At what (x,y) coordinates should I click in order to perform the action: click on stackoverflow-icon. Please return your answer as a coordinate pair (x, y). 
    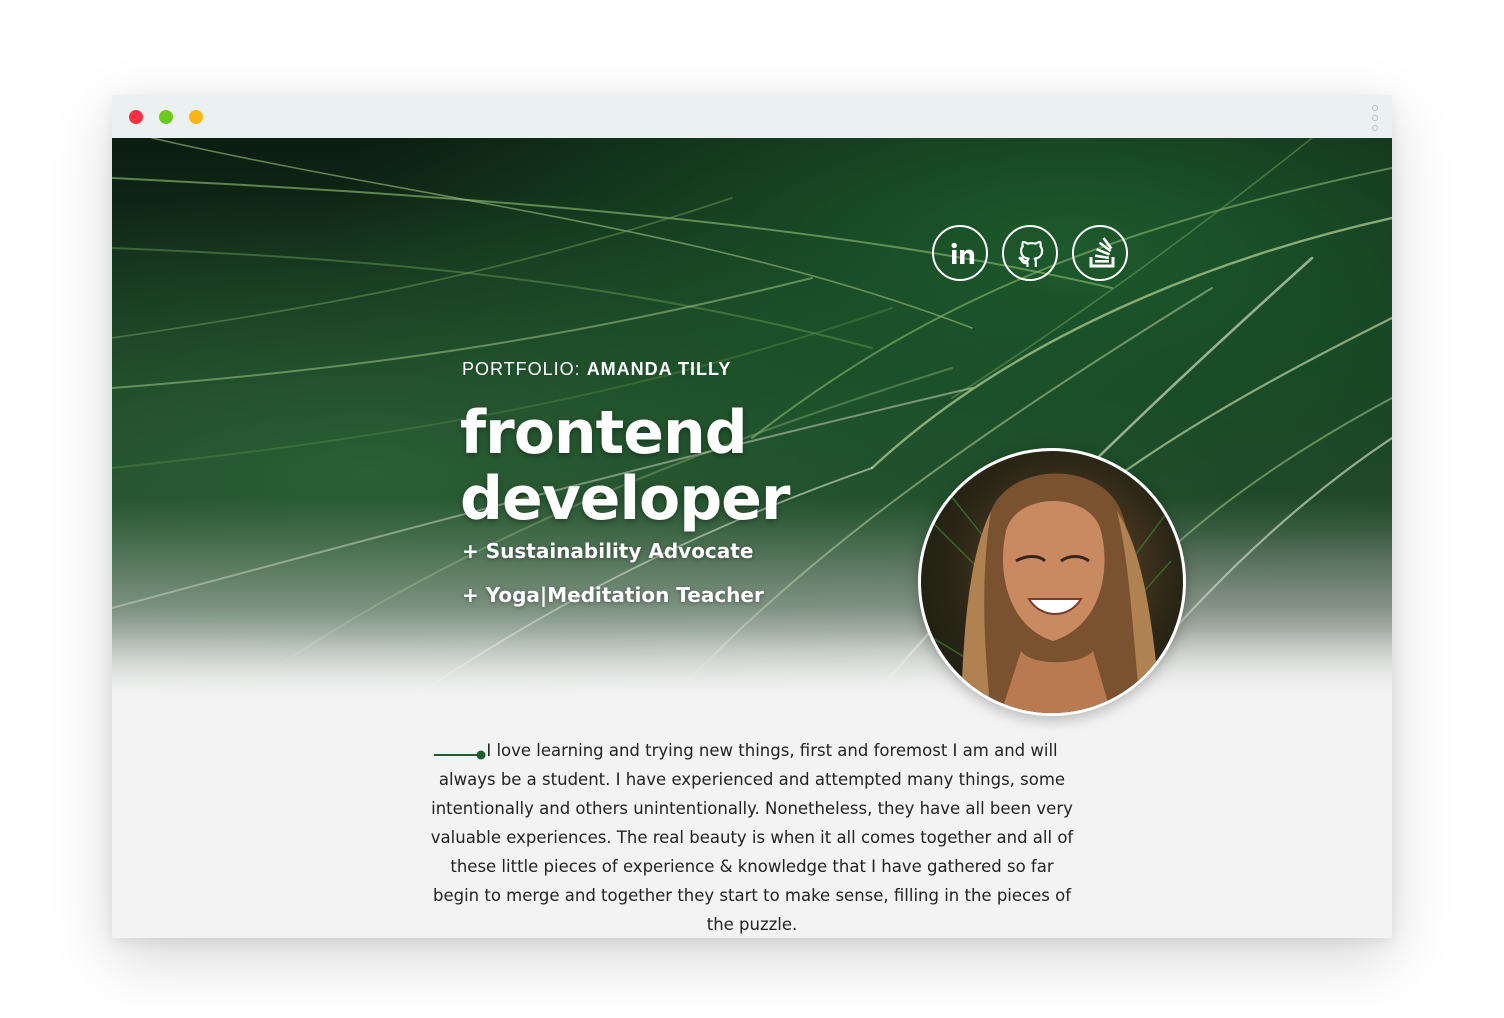
    Looking at the image, I should click on (1102, 252).